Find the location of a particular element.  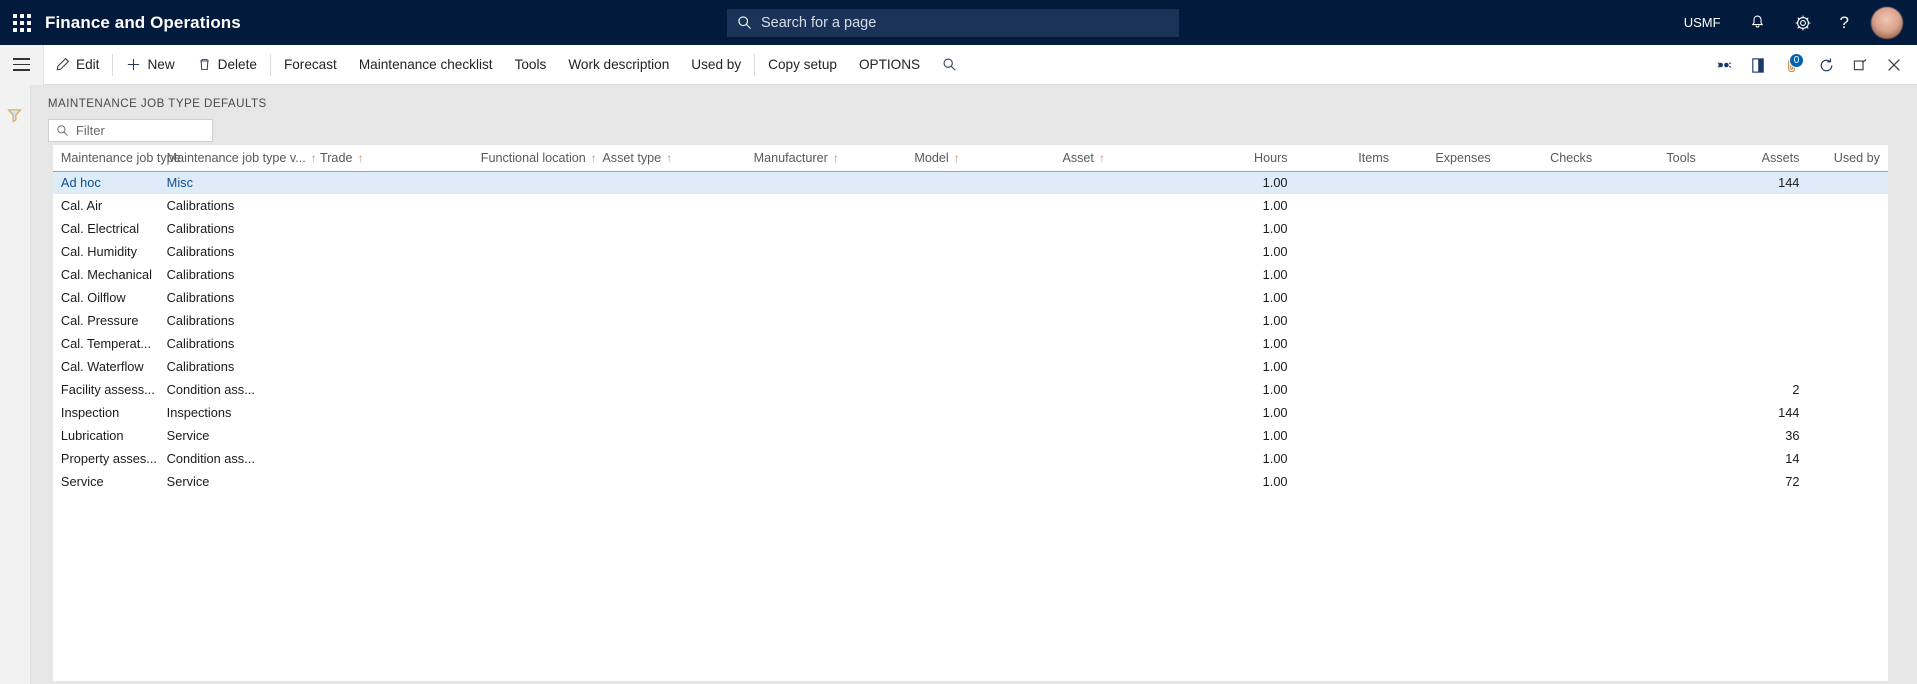

toolbar-search-button is located at coordinates (949, 65).